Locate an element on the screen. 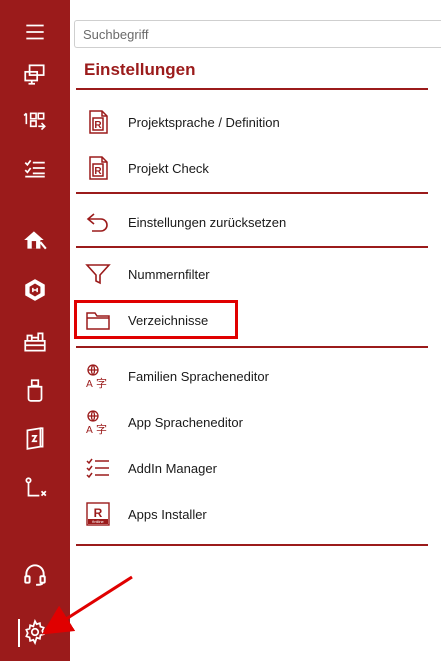 The image size is (441, 661). headset-icon is located at coordinates (35, 574).